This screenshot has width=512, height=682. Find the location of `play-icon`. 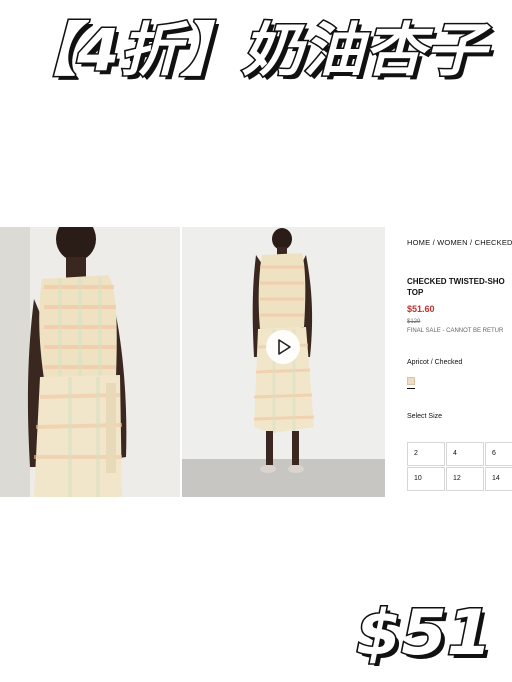

play-icon is located at coordinates (284, 347).